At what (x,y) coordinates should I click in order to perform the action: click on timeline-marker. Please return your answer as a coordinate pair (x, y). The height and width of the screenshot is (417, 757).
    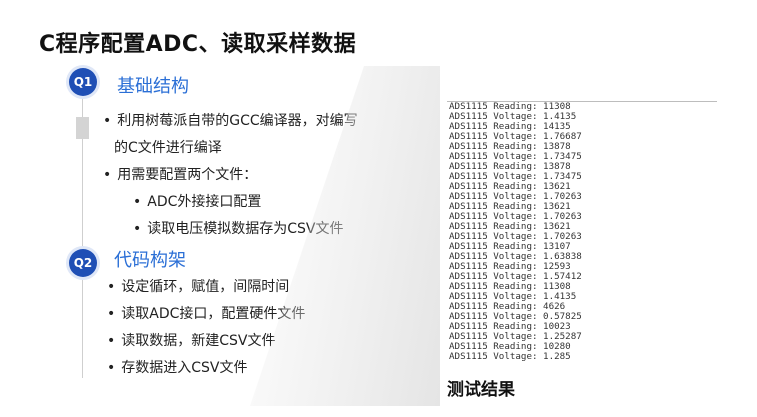
    Looking at the image, I should click on (82, 128).